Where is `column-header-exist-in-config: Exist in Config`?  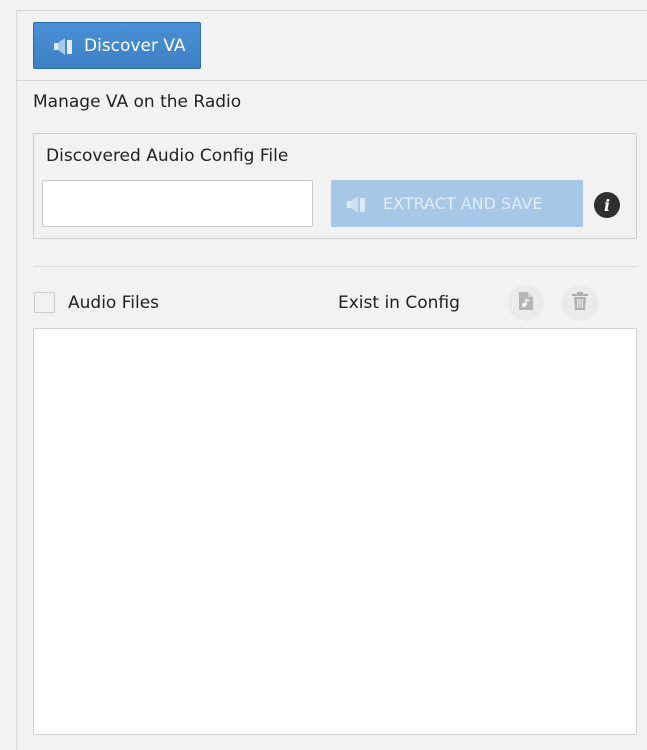 column-header-exist-in-config: Exist in Config is located at coordinates (399, 303).